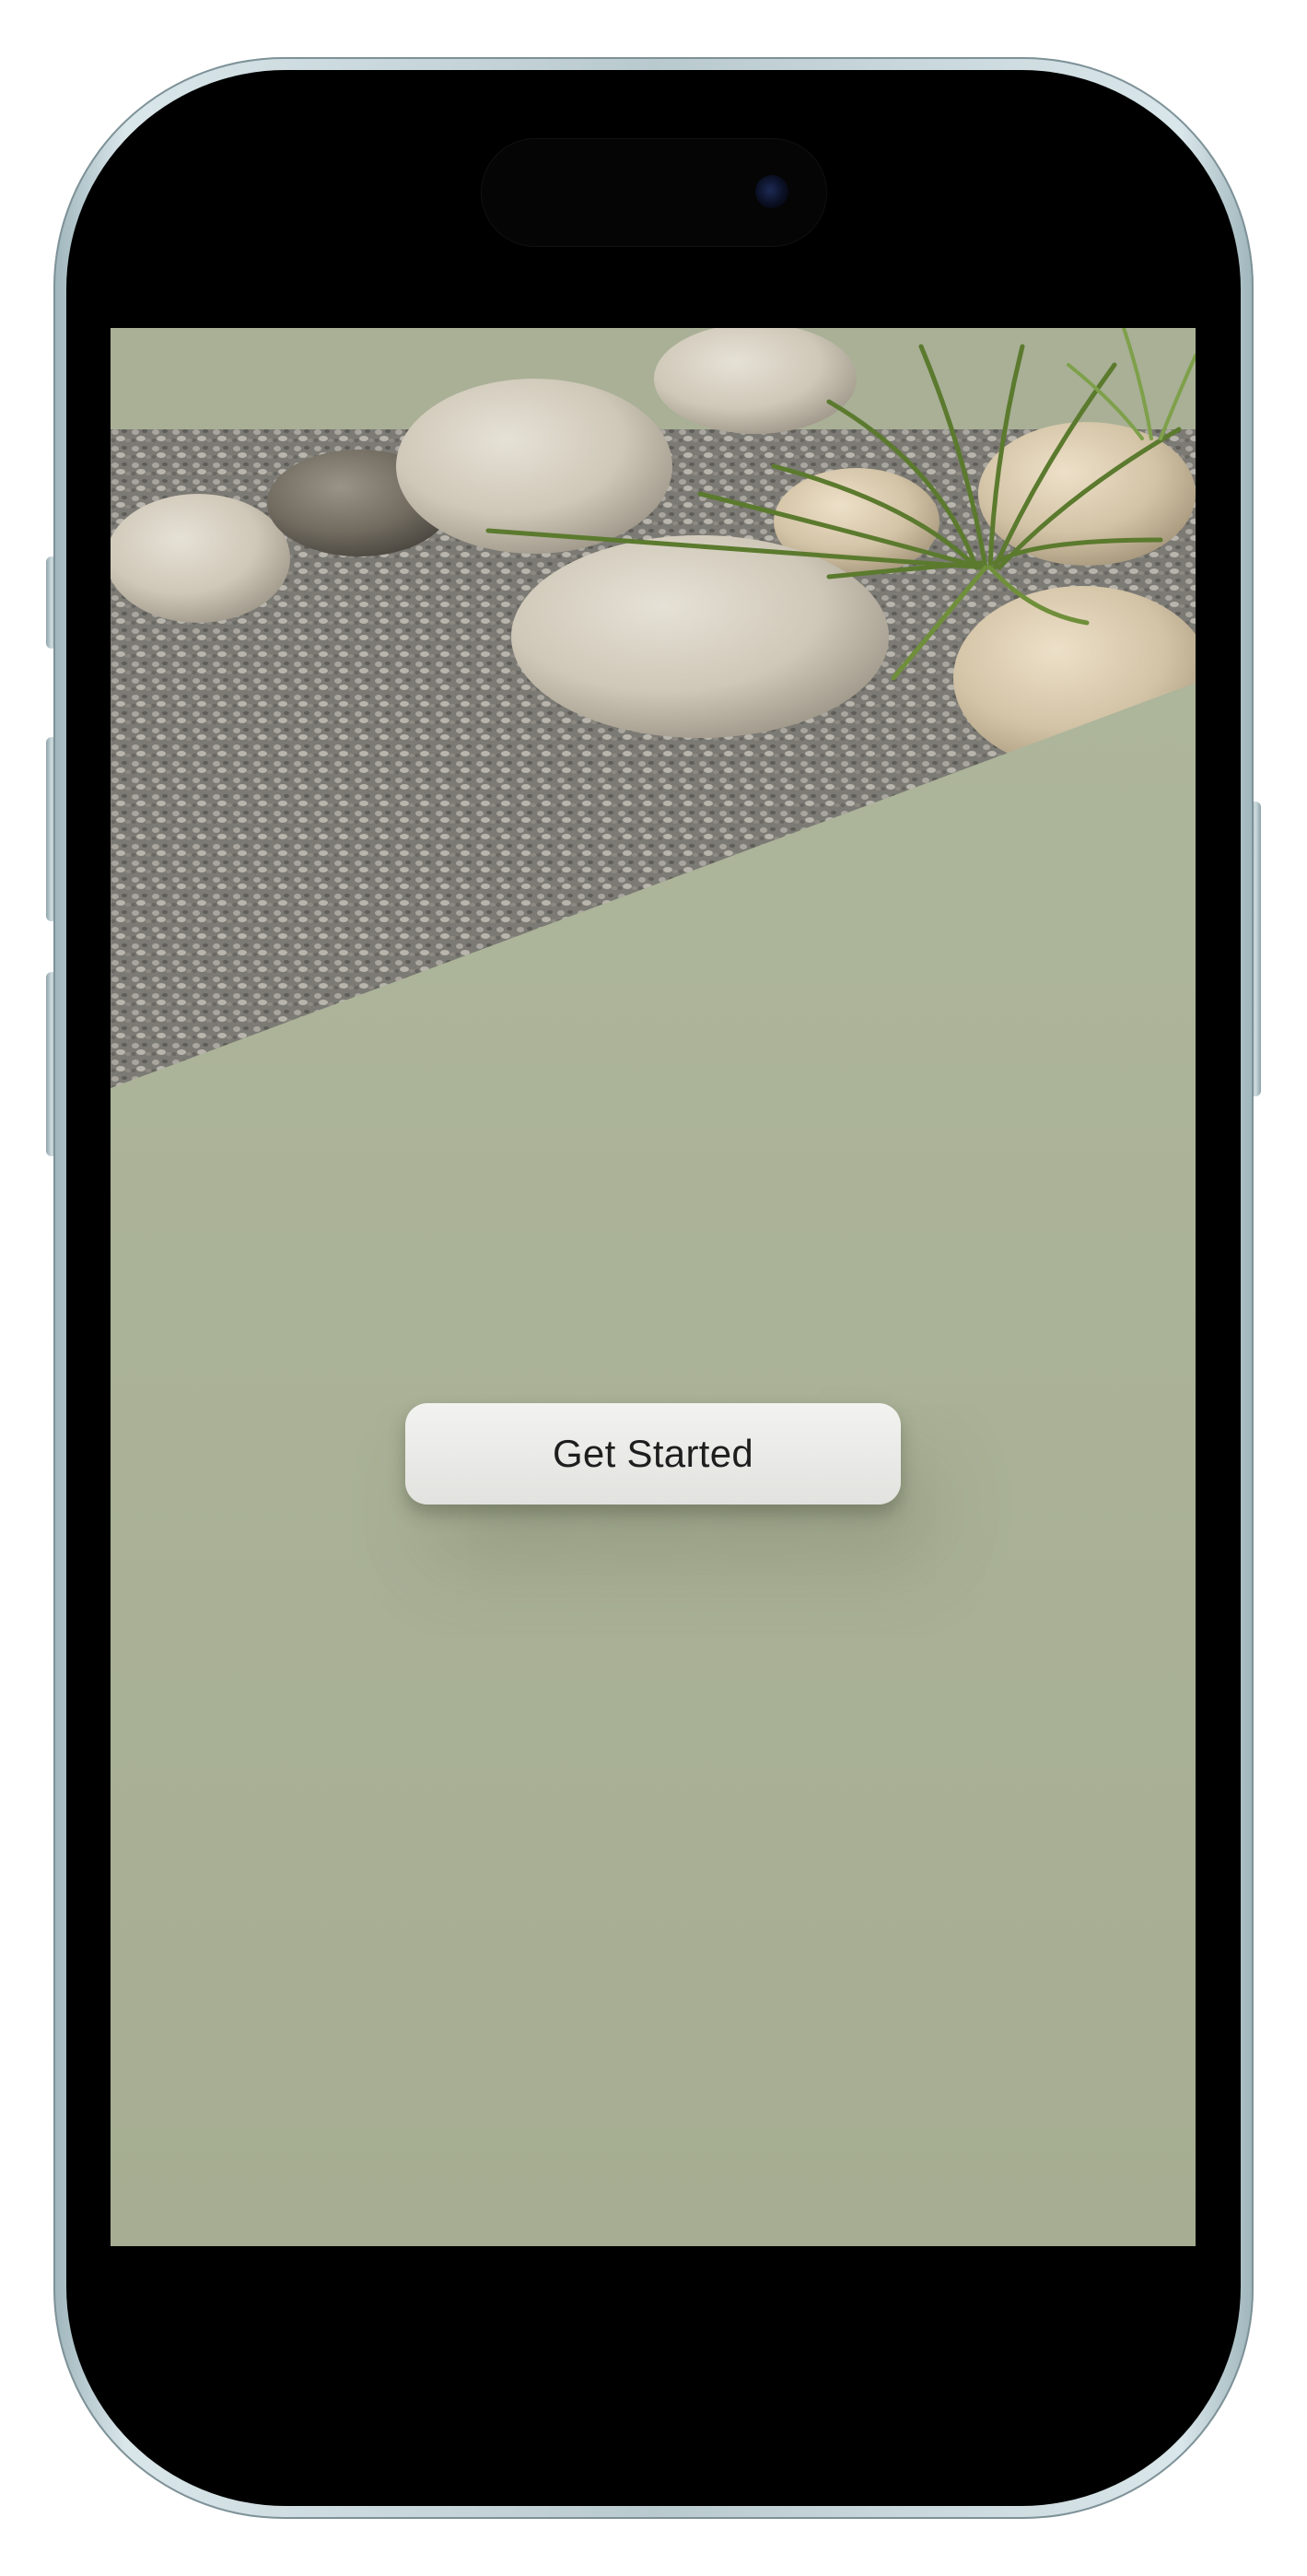 The height and width of the screenshot is (2576, 1307). I want to click on get-started-button: Get Started, so click(653, 1454).